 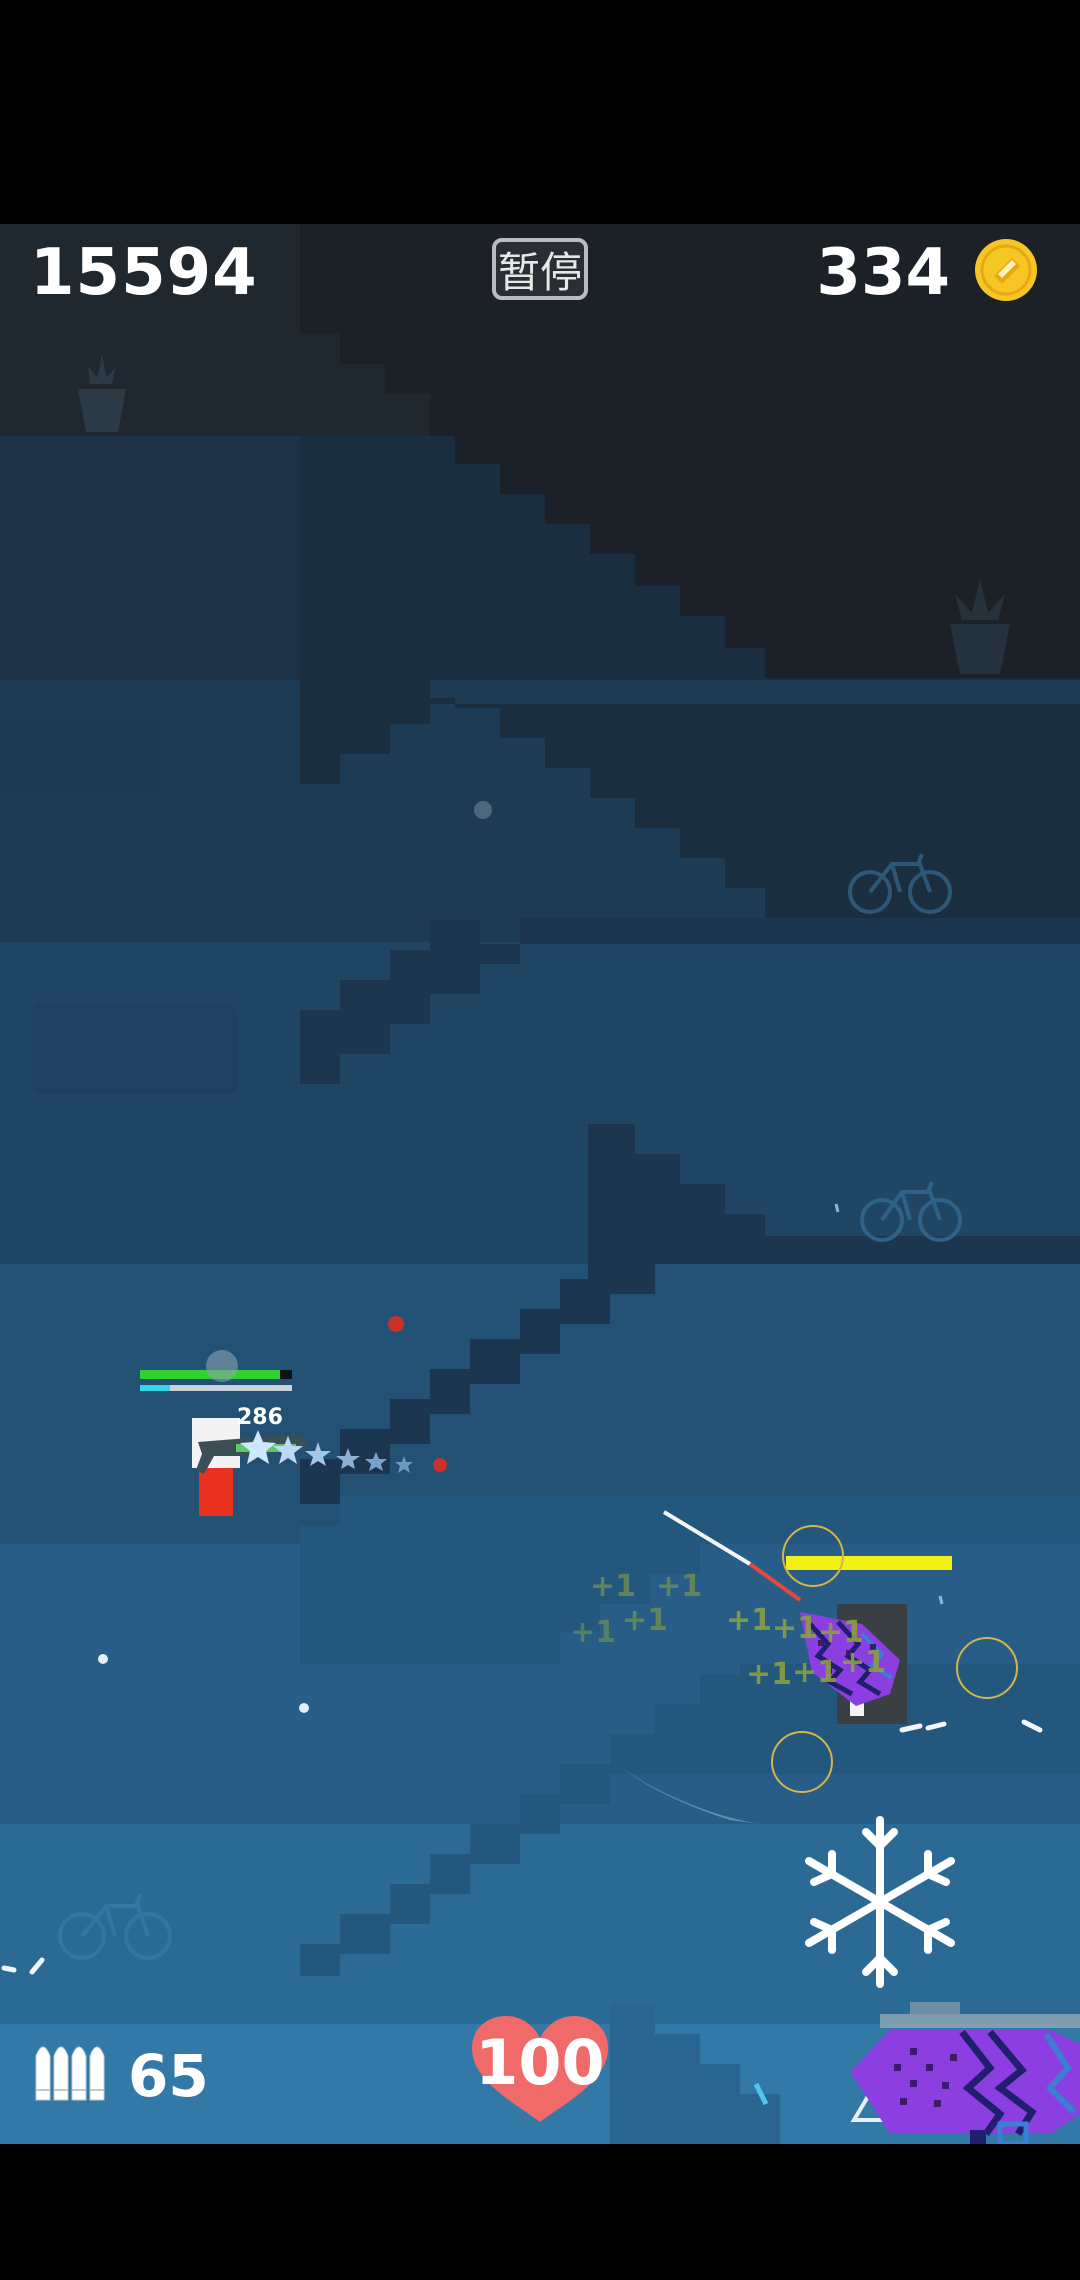 What do you see at coordinates (965, 2064) in the screenshot?
I see `weapon-switch-button` at bounding box center [965, 2064].